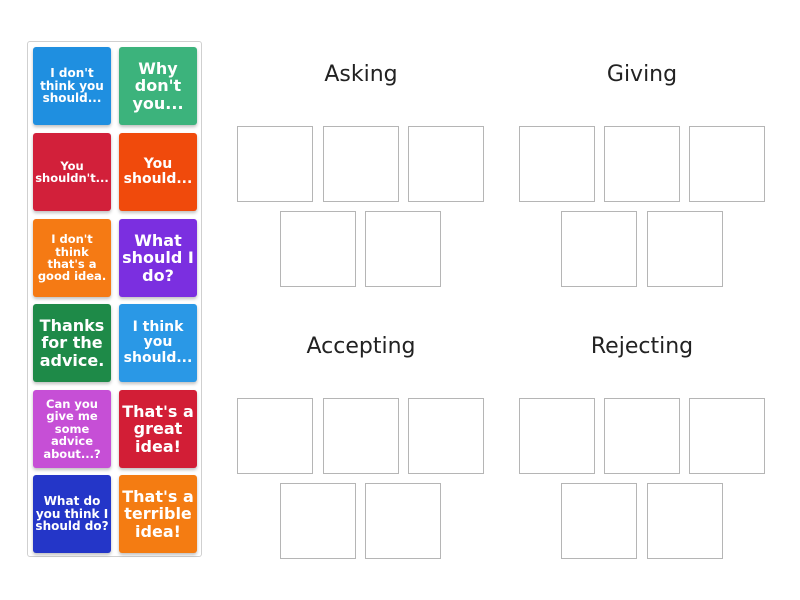  I want to click on group-title-accepting: Accepting, so click(361, 346).